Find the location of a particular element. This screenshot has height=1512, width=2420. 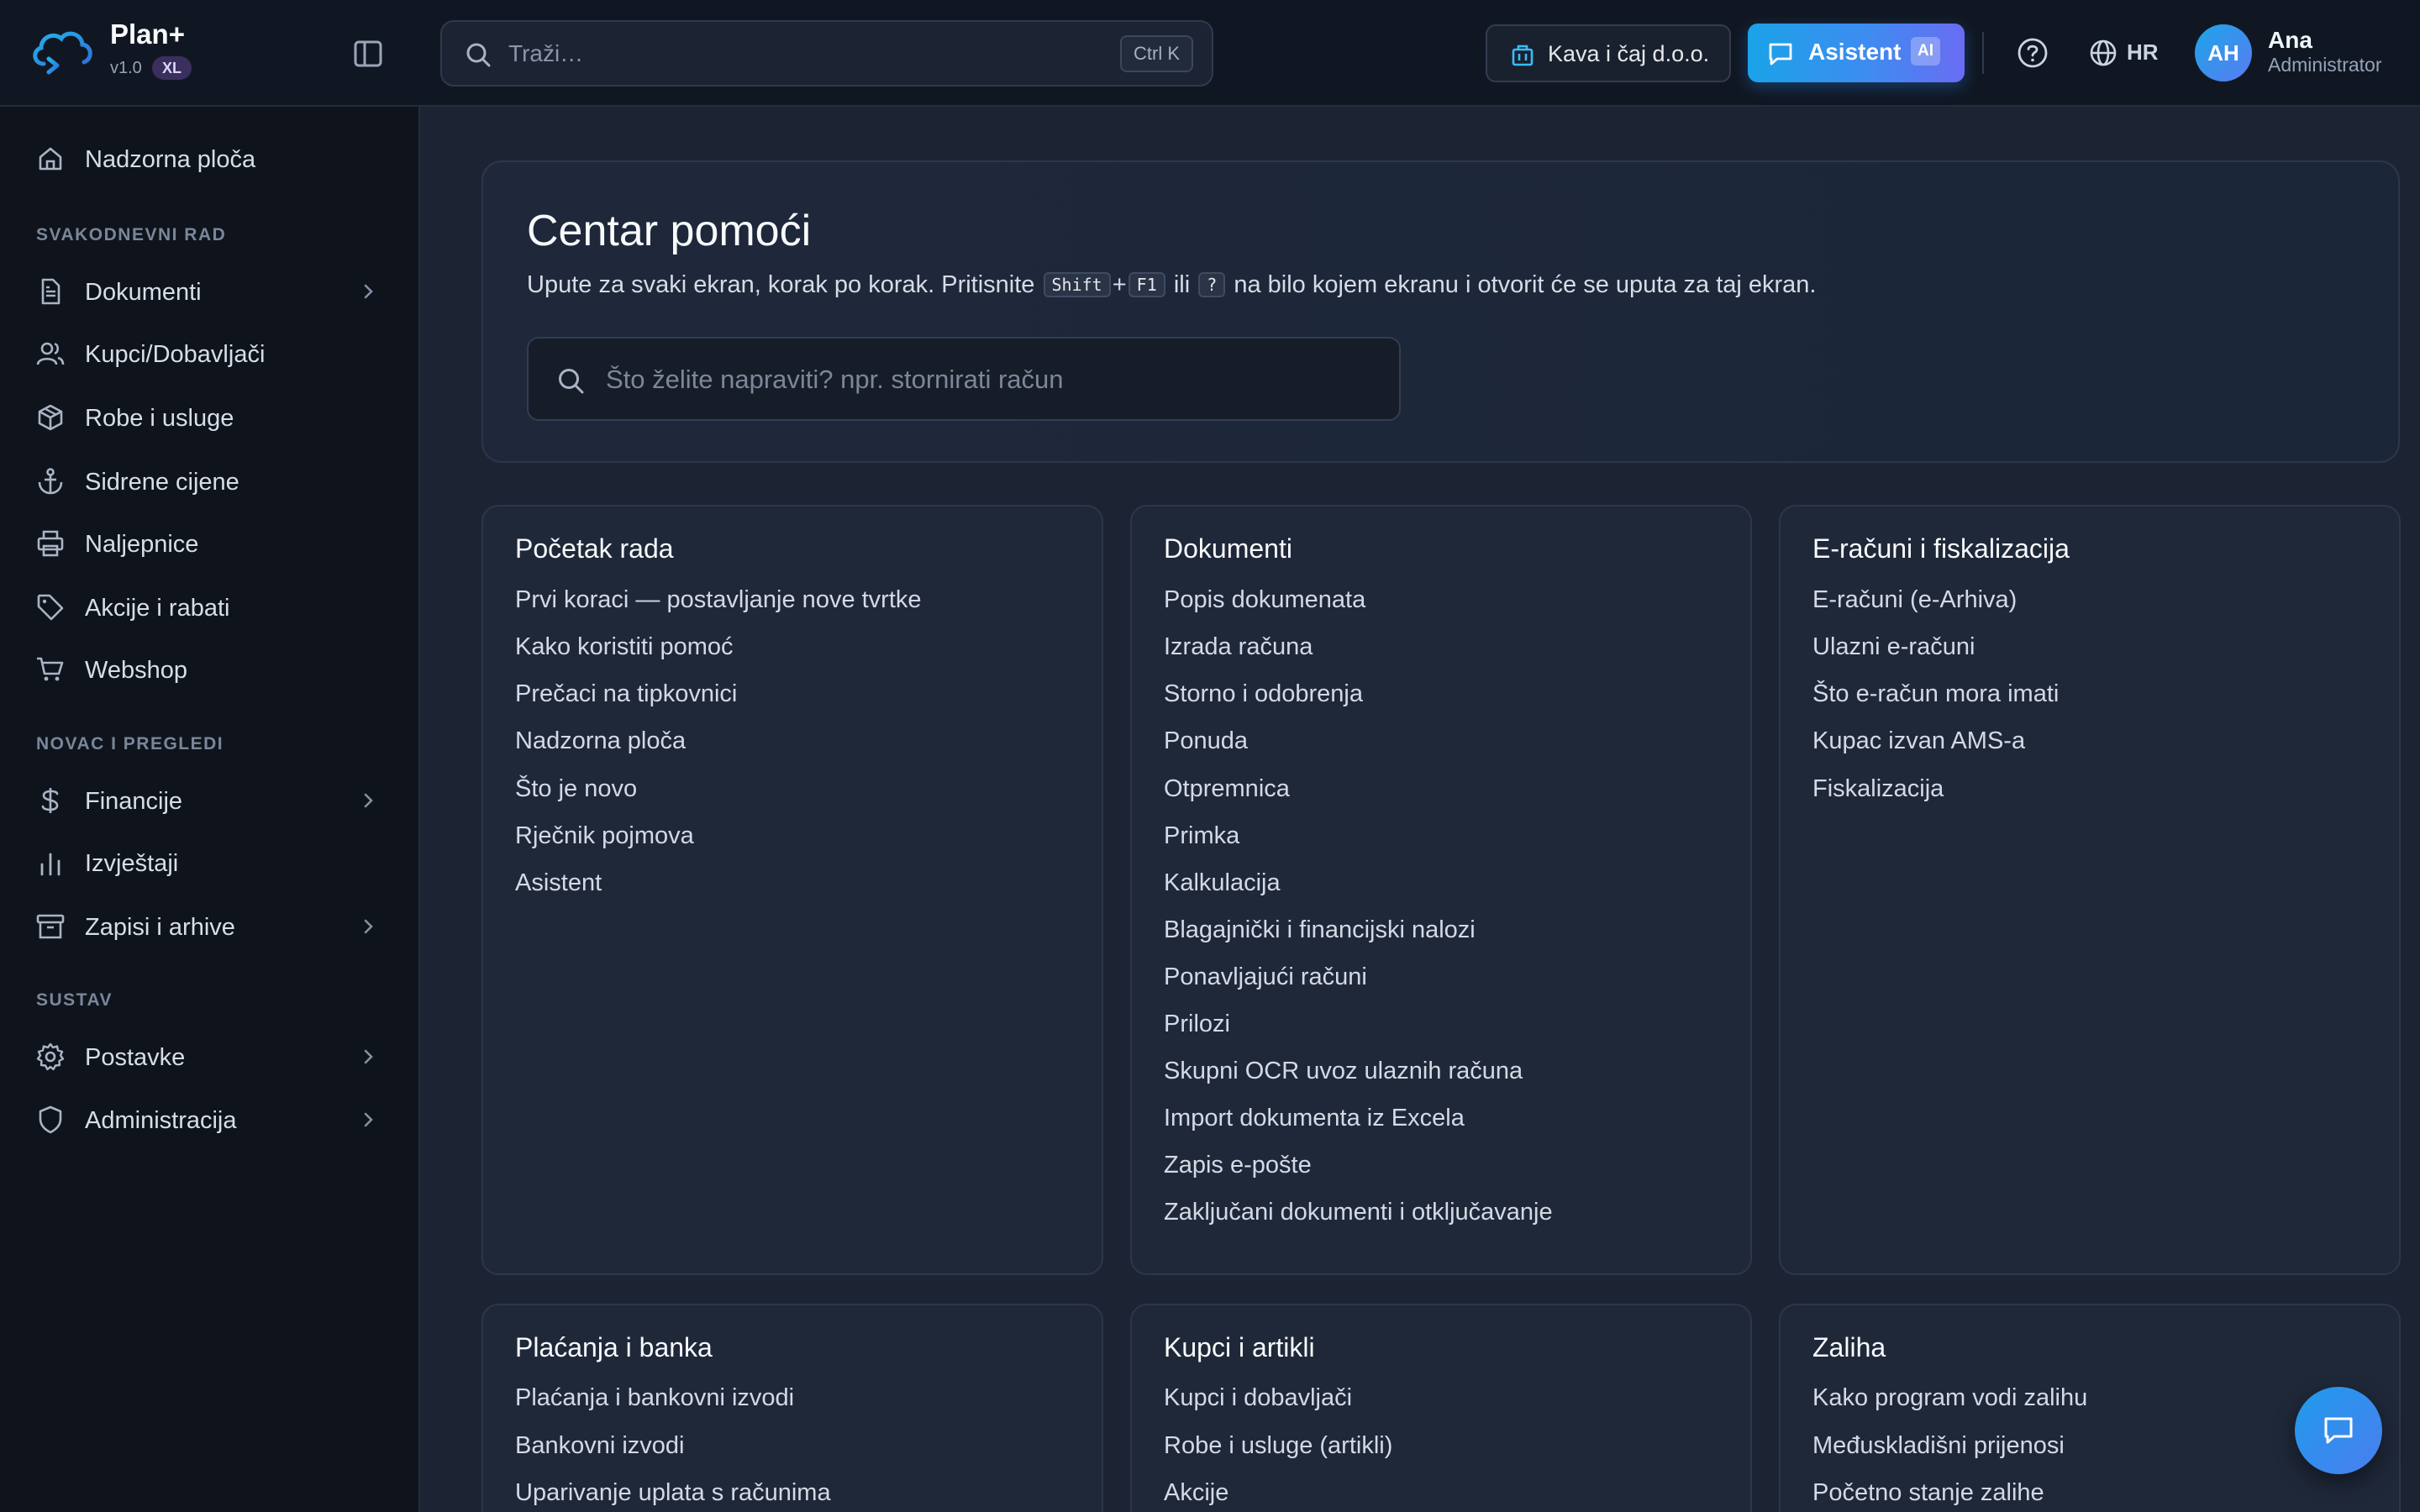

sidebar-item-customers-suppliers: Kupci/Dobavljači is located at coordinates (205, 354).